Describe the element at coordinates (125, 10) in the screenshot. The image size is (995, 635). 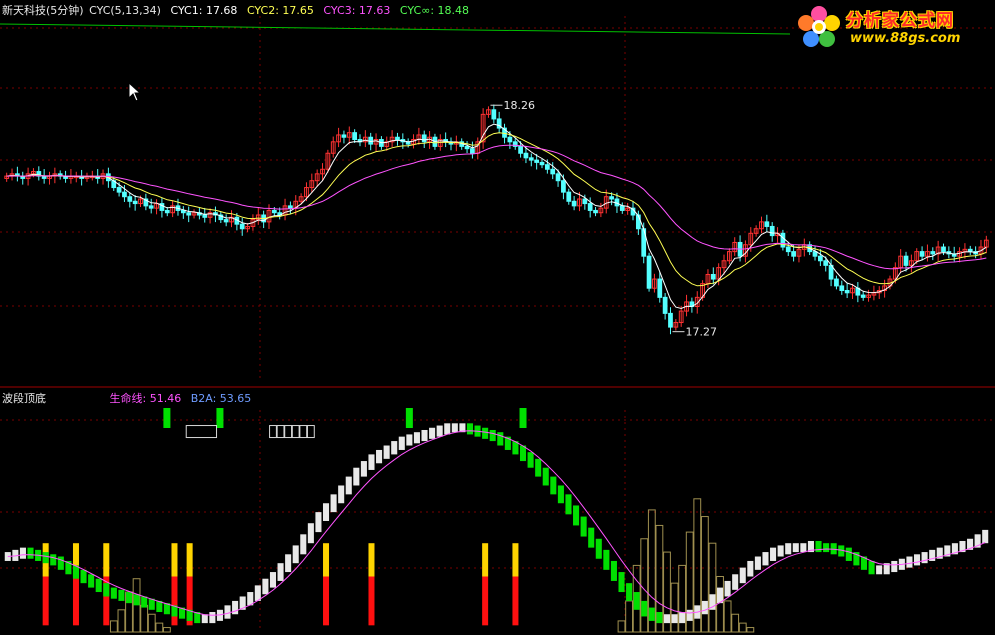
I see `indicator-name: CYC(5,13,34)` at that location.